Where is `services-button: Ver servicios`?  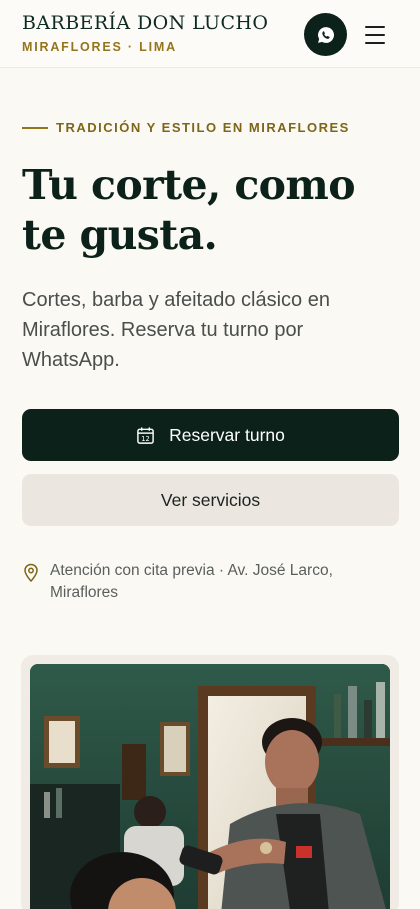
services-button: Ver servicios is located at coordinates (210, 500).